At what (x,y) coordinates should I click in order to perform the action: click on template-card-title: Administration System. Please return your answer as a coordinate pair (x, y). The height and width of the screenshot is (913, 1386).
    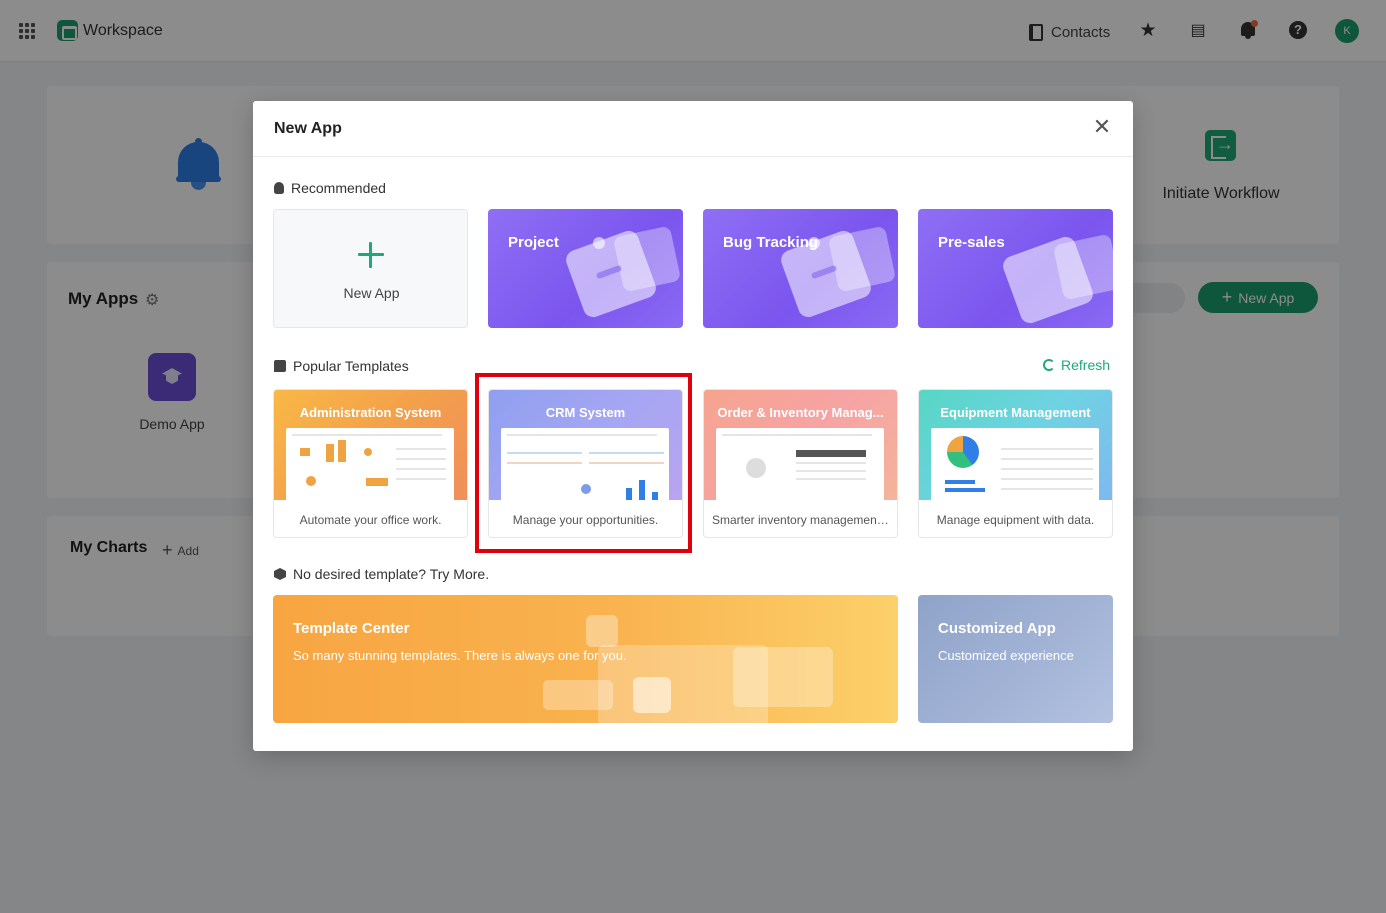
    Looking at the image, I should click on (370, 412).